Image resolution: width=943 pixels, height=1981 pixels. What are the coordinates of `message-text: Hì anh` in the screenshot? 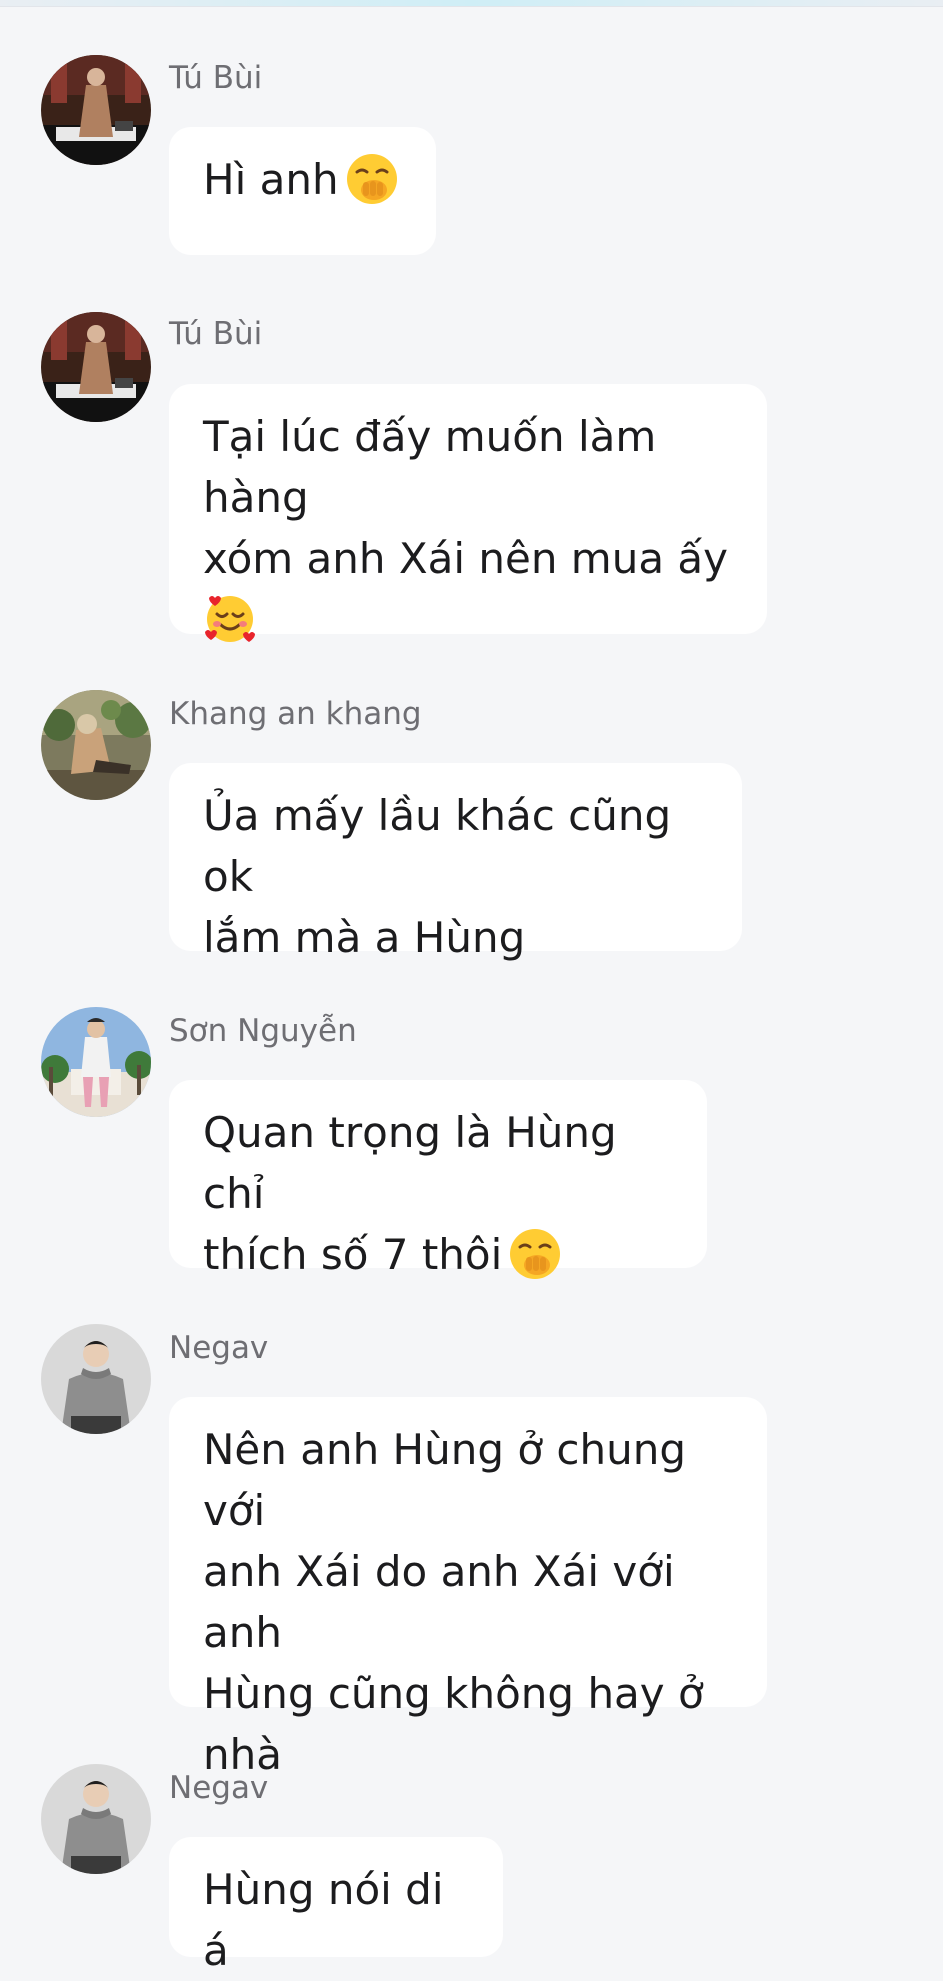 It's located at (271, 179).